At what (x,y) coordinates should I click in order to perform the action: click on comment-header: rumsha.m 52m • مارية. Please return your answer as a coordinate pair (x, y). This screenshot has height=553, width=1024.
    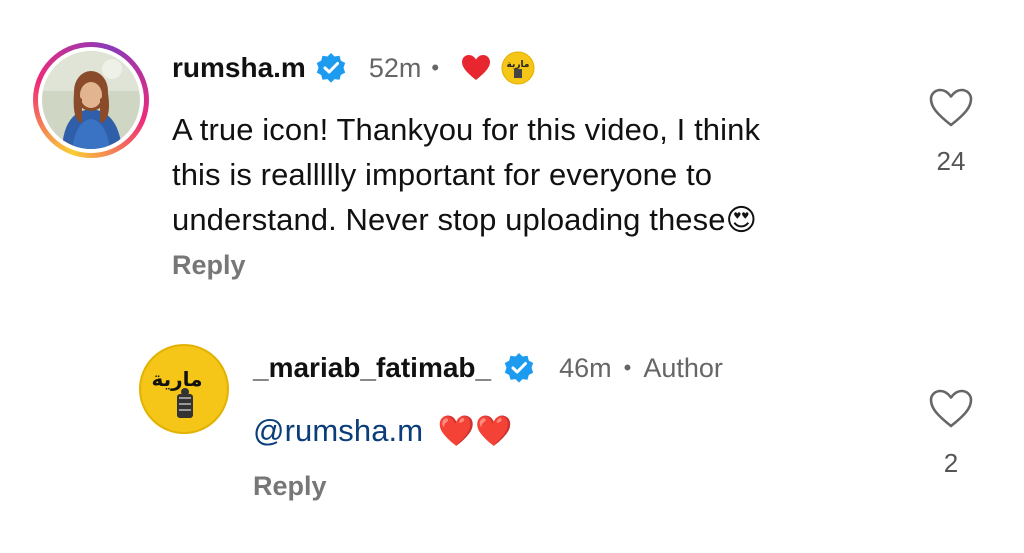
    Looking at the image, I should click on (353, 68).